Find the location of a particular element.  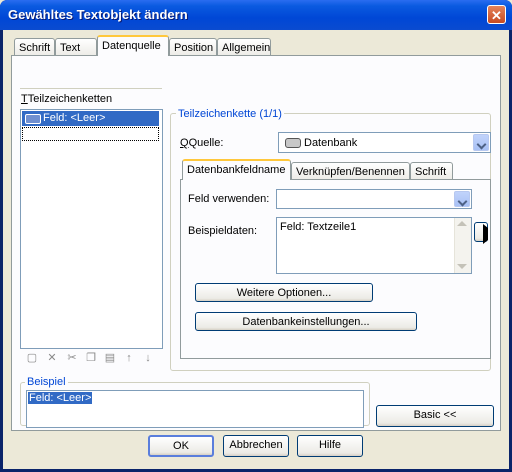

add-icon: ▢ is located at coordinates (32, 358).